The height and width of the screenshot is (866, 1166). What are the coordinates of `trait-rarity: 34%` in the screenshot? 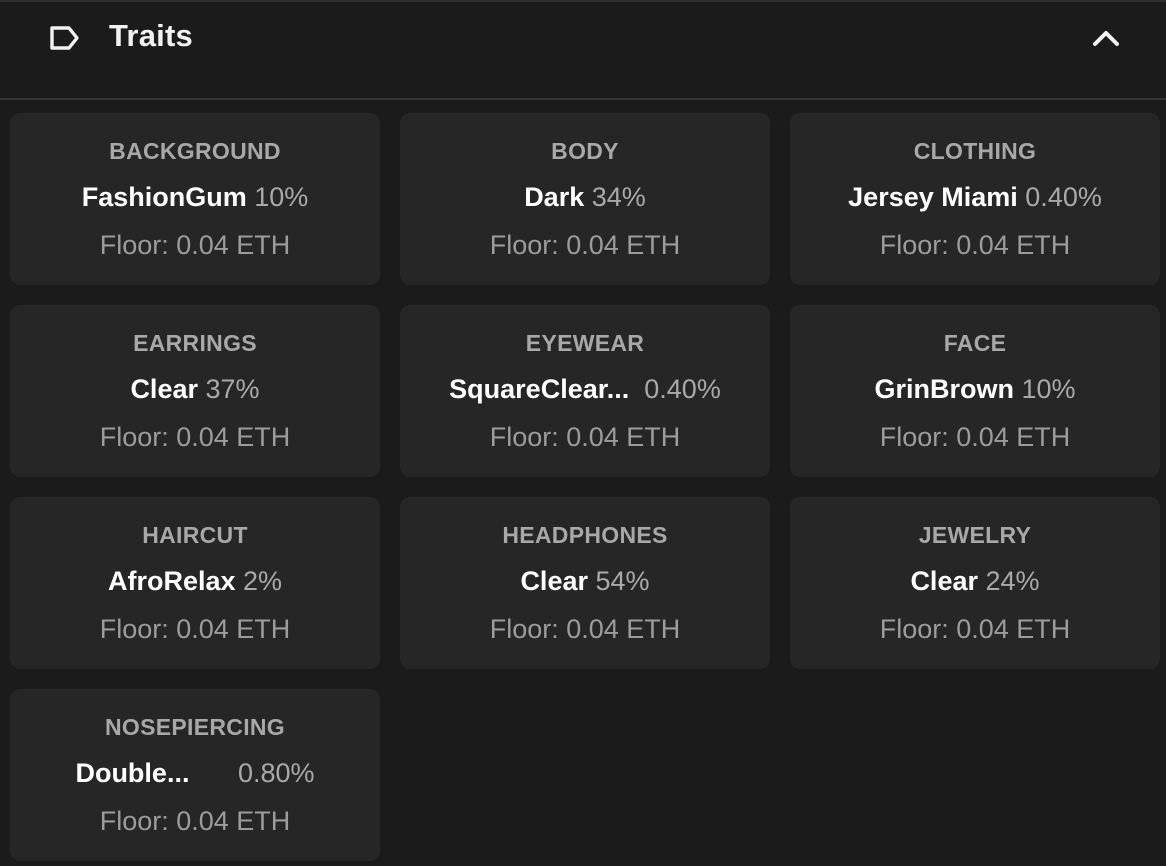 It's located at (618, 197).